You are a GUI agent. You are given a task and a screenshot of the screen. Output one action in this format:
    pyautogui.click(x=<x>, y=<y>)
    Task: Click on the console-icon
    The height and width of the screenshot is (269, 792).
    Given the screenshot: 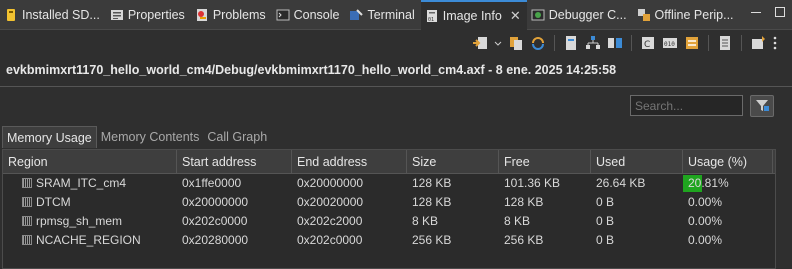 What is the action you would take?
    pyautogui.click(x=283, y=15)
    